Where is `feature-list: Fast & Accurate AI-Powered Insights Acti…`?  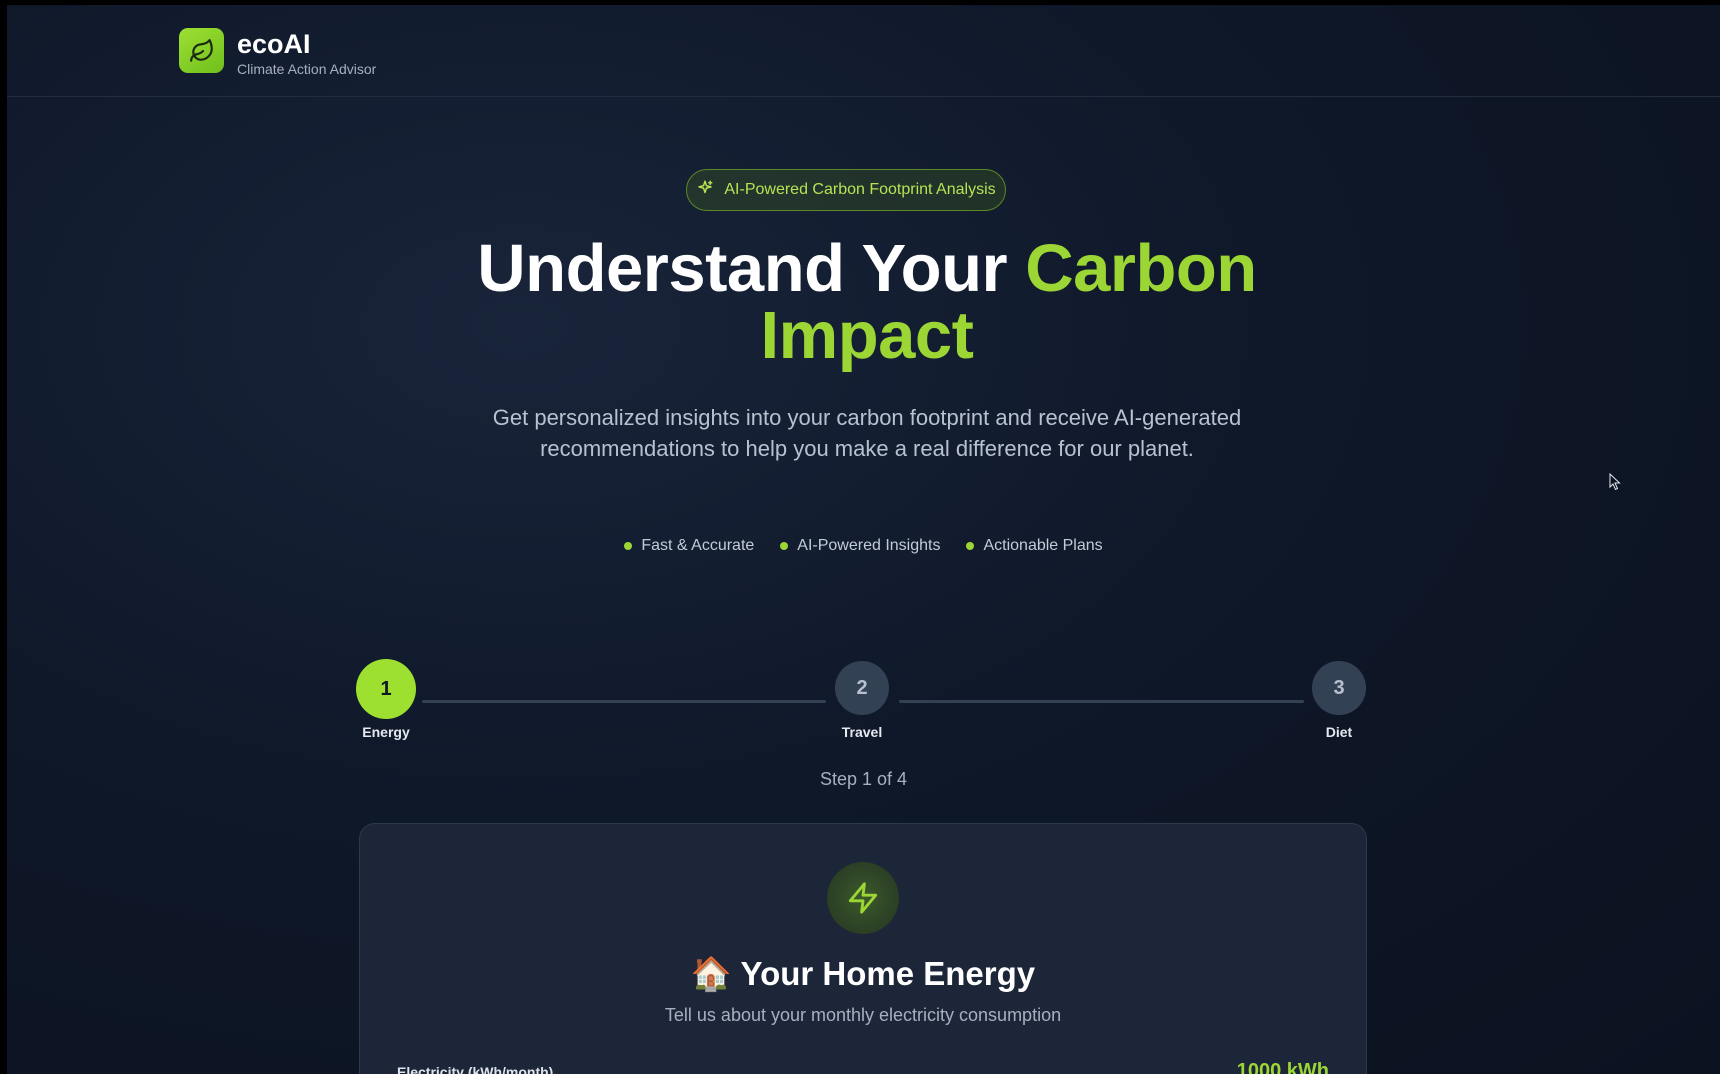 feature-list: Fast & Accurate AI-Powered Insights Acti… is located at coordinates (863, 546).